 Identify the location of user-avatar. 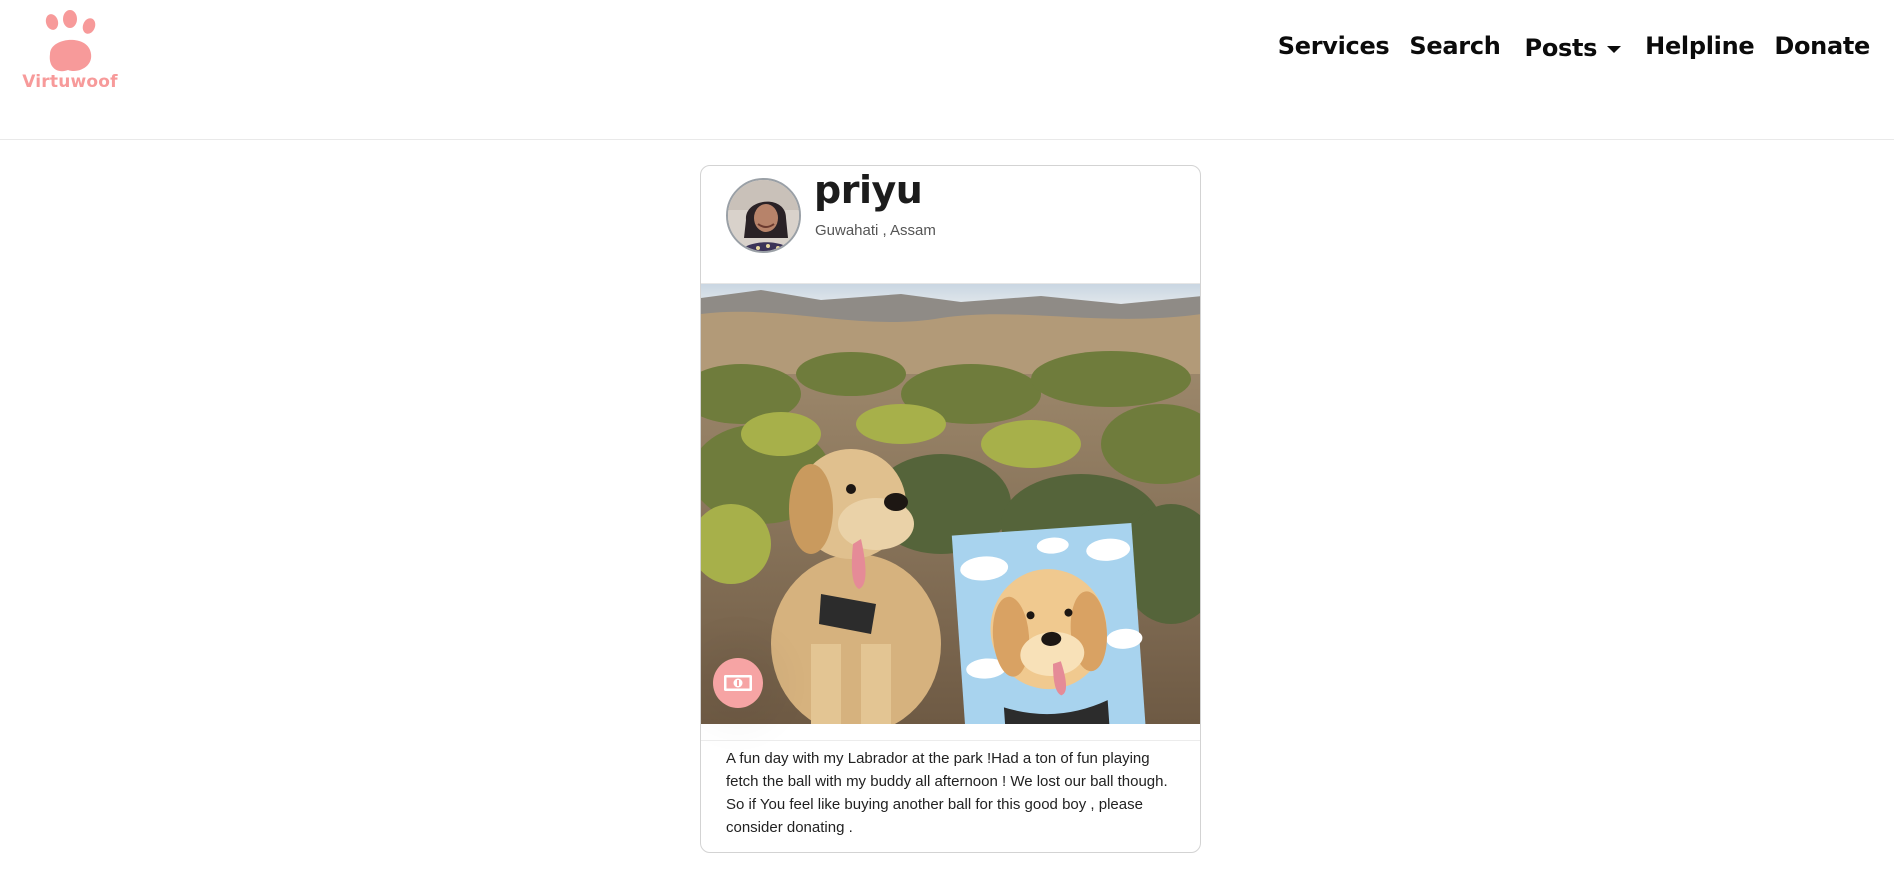
(763, 215).